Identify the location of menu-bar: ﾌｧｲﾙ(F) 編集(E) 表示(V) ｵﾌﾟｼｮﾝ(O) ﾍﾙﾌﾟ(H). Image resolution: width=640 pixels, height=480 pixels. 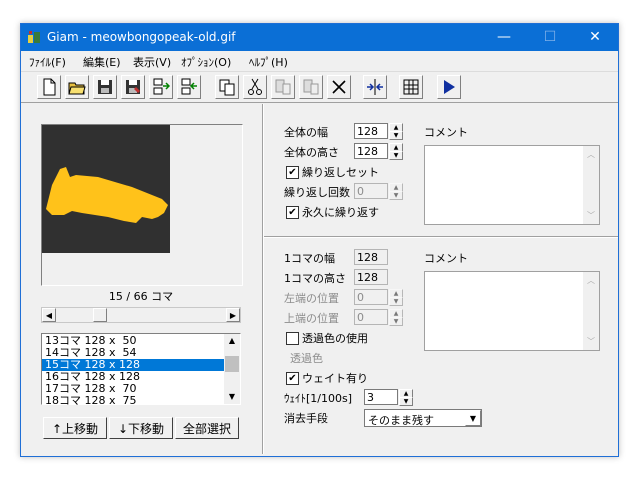
(319, 61).